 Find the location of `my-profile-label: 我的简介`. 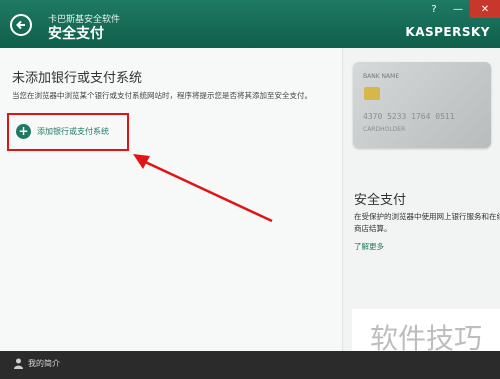

my-profile-label: 我的简介 is located at coordinates (44, 363).